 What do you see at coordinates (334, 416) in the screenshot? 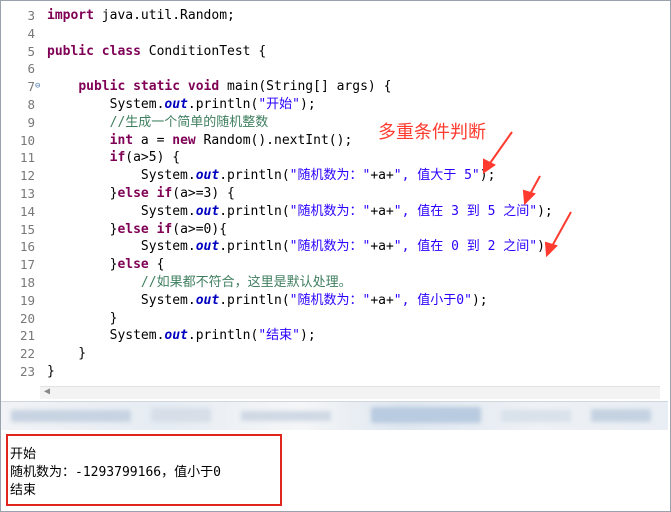
I see `console-tab-bar-blurred` at bounding box center [334, 416].